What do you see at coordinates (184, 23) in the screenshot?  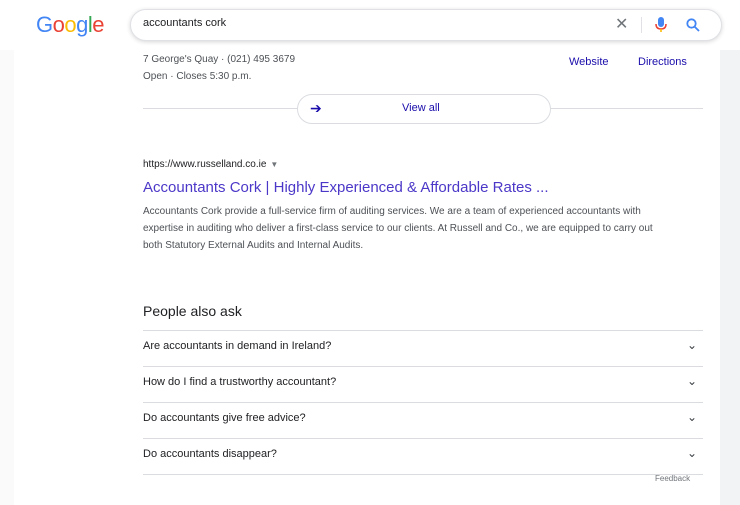 I see `search-input: accountants cork` at bounding box center [184, 23].